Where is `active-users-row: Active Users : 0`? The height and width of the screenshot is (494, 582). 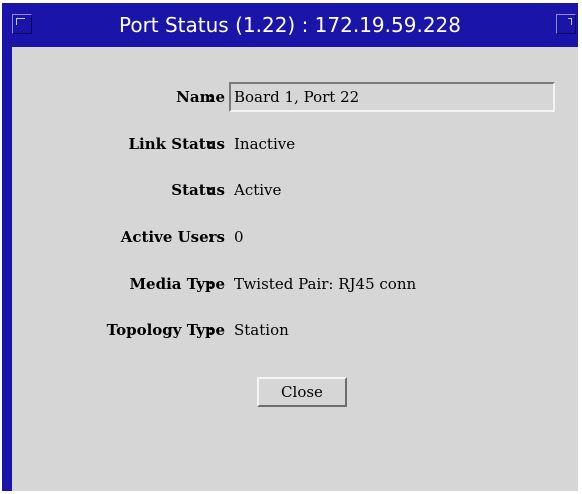 active-users-row: Active Users : 0 is located at coordinates (295, 237).